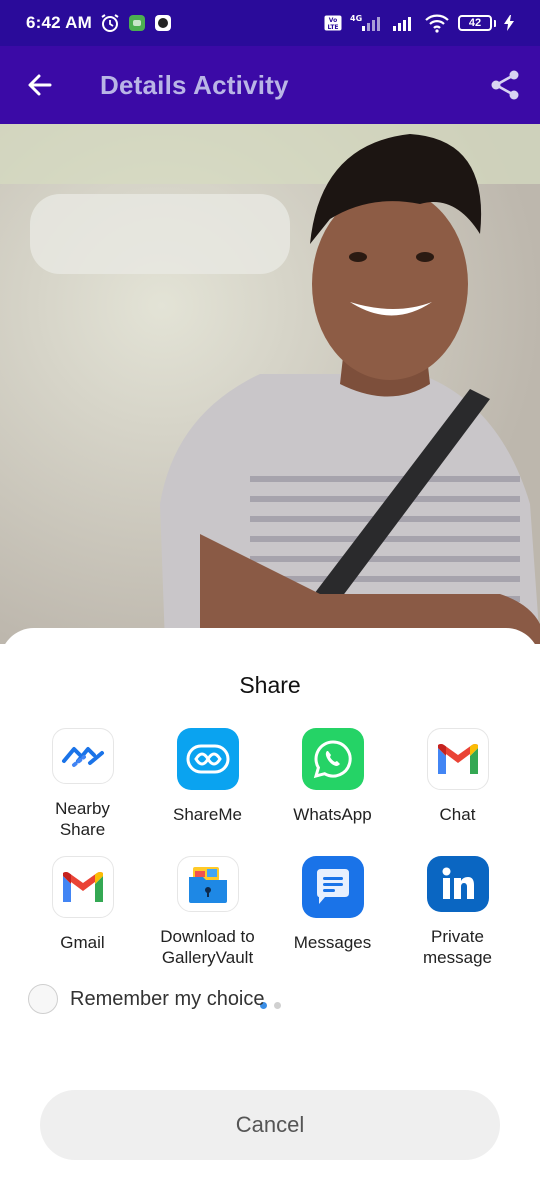 The width and height of the screenshot is (540, 1200). I want to click on share-target-nearby-share: Nearby Share, so click(82, 784).